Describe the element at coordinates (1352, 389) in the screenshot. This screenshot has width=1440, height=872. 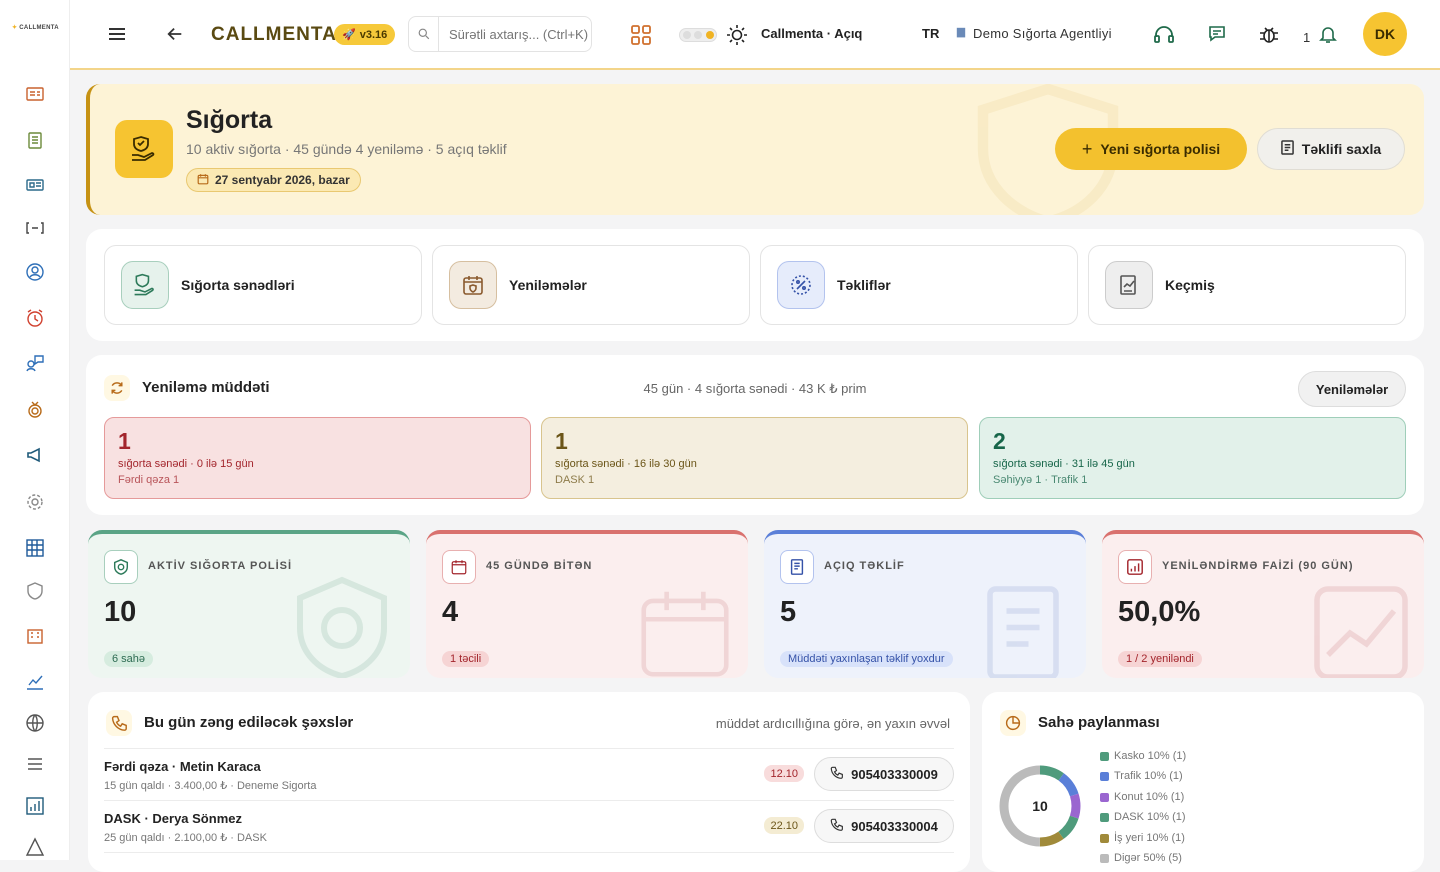
I see `renewals-button: Yenilәmәlәr` at that location.